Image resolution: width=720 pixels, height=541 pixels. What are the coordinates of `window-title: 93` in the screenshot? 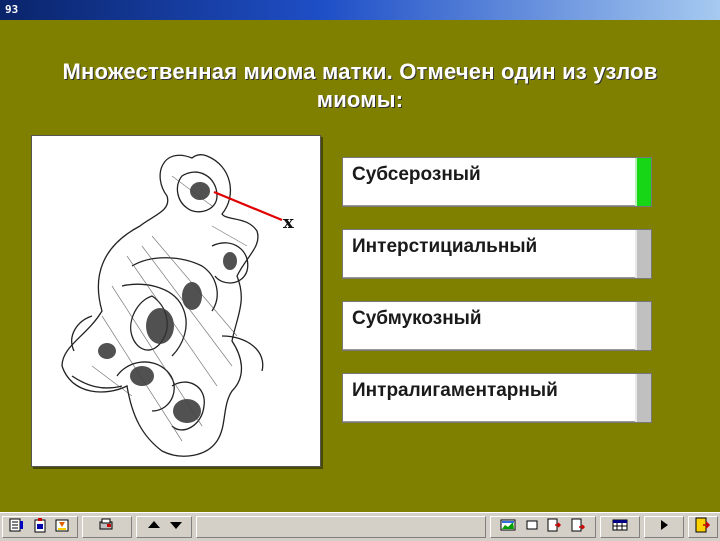 It's located at (12, 9).